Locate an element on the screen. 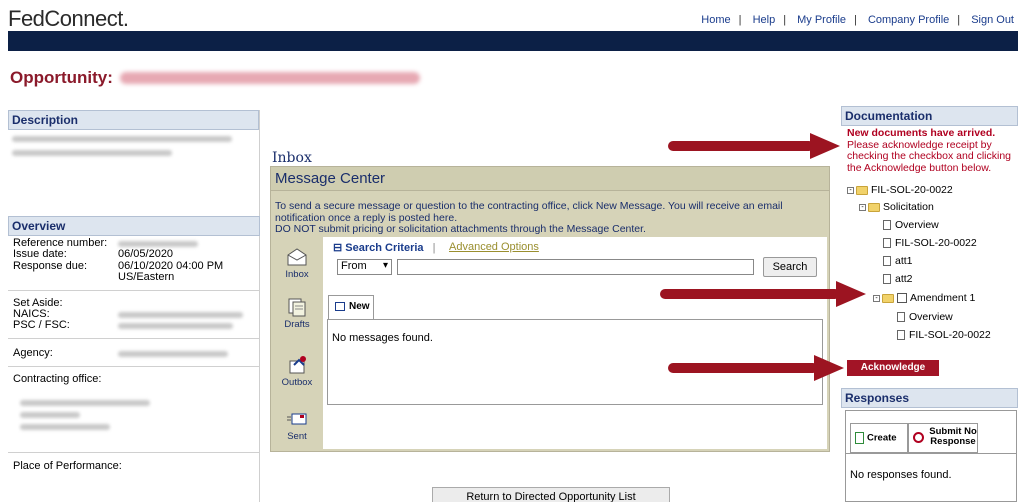 The width and height of the screenshot is (1018, 502). response-label: Response due: is located at coordinates (50, 266).